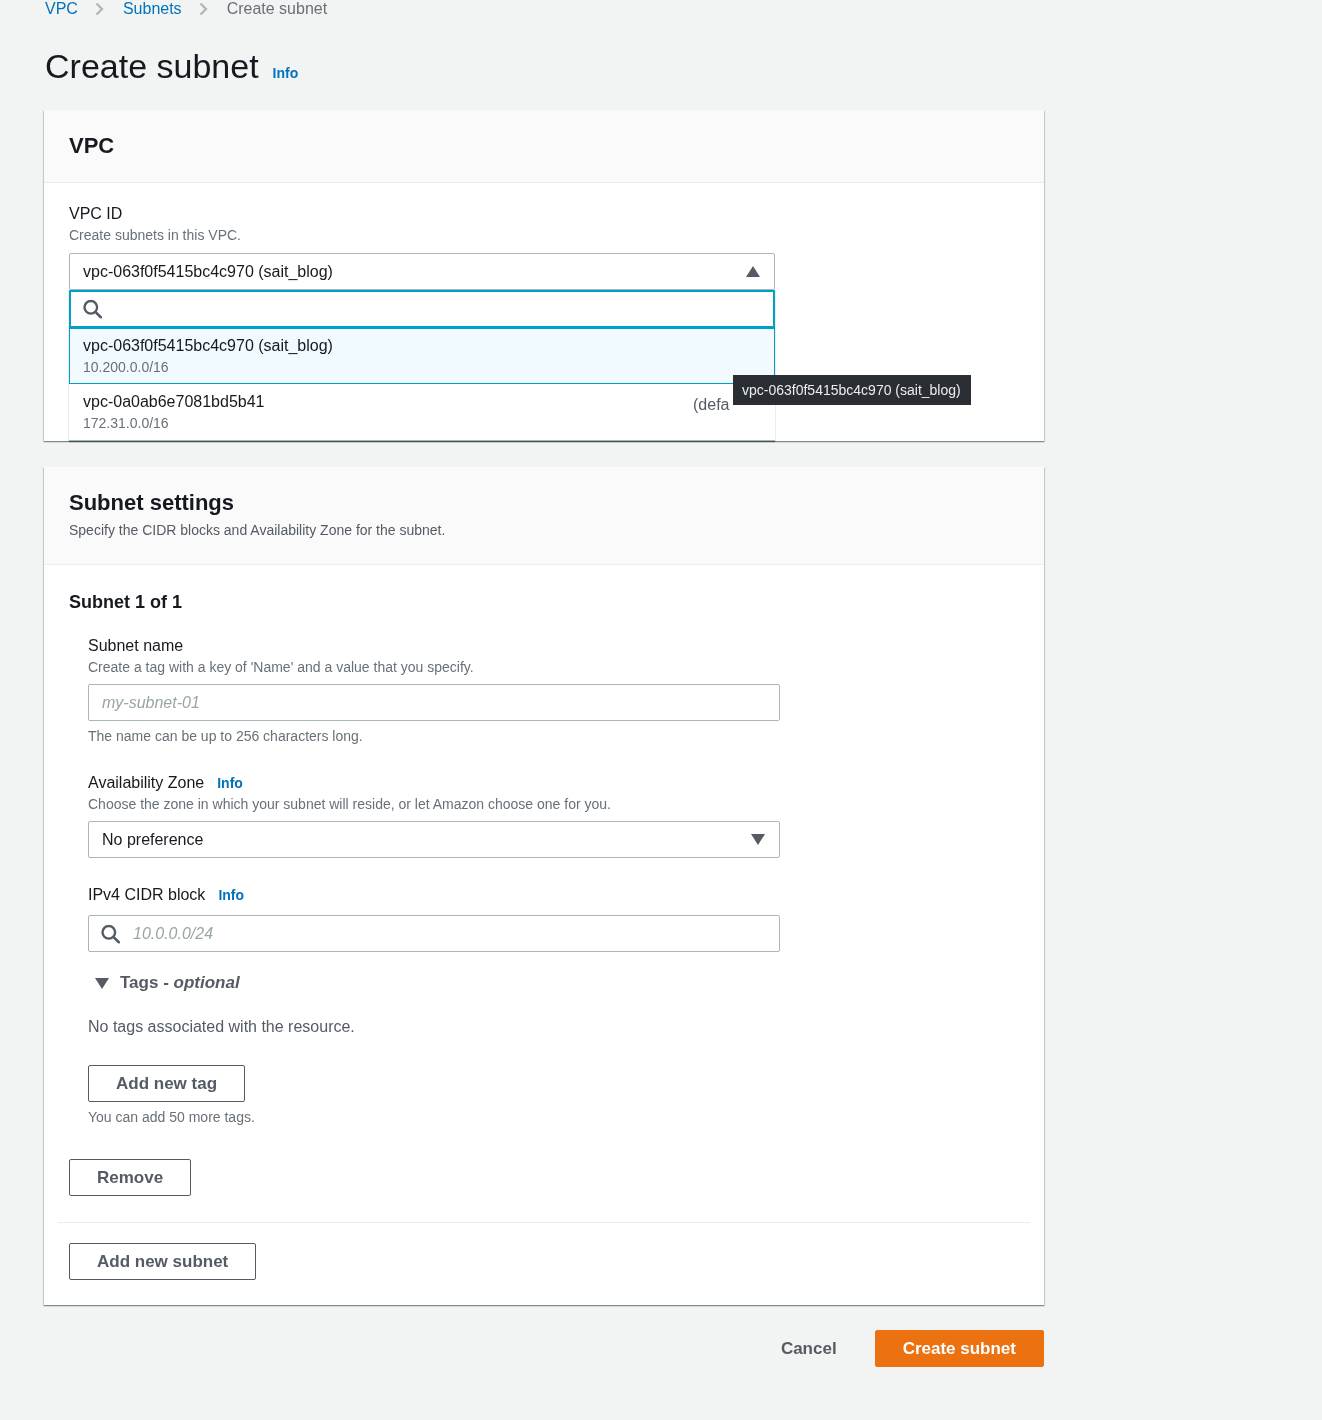  I want to click on option-cidr: 10.200.0.0/16, so click(126, 367).